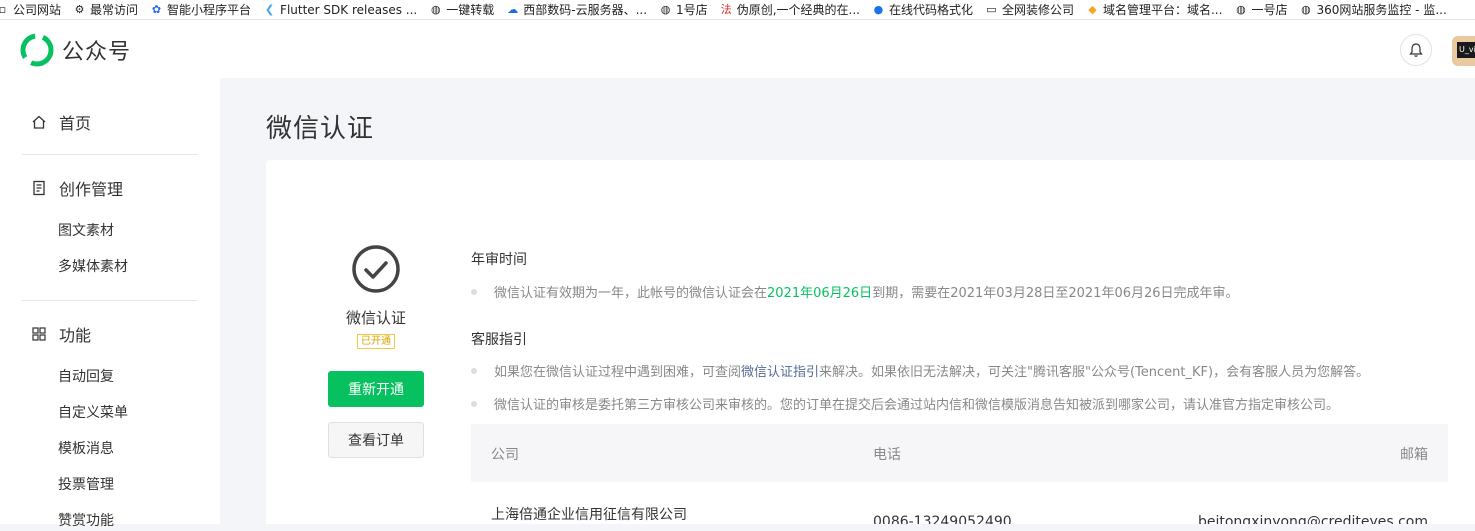 The width and height of the screenshot is (1475, 531). Describe the element at coordinates (75, 123) in the screenshot. I see `sidebar-item-label: 首页` at that location.